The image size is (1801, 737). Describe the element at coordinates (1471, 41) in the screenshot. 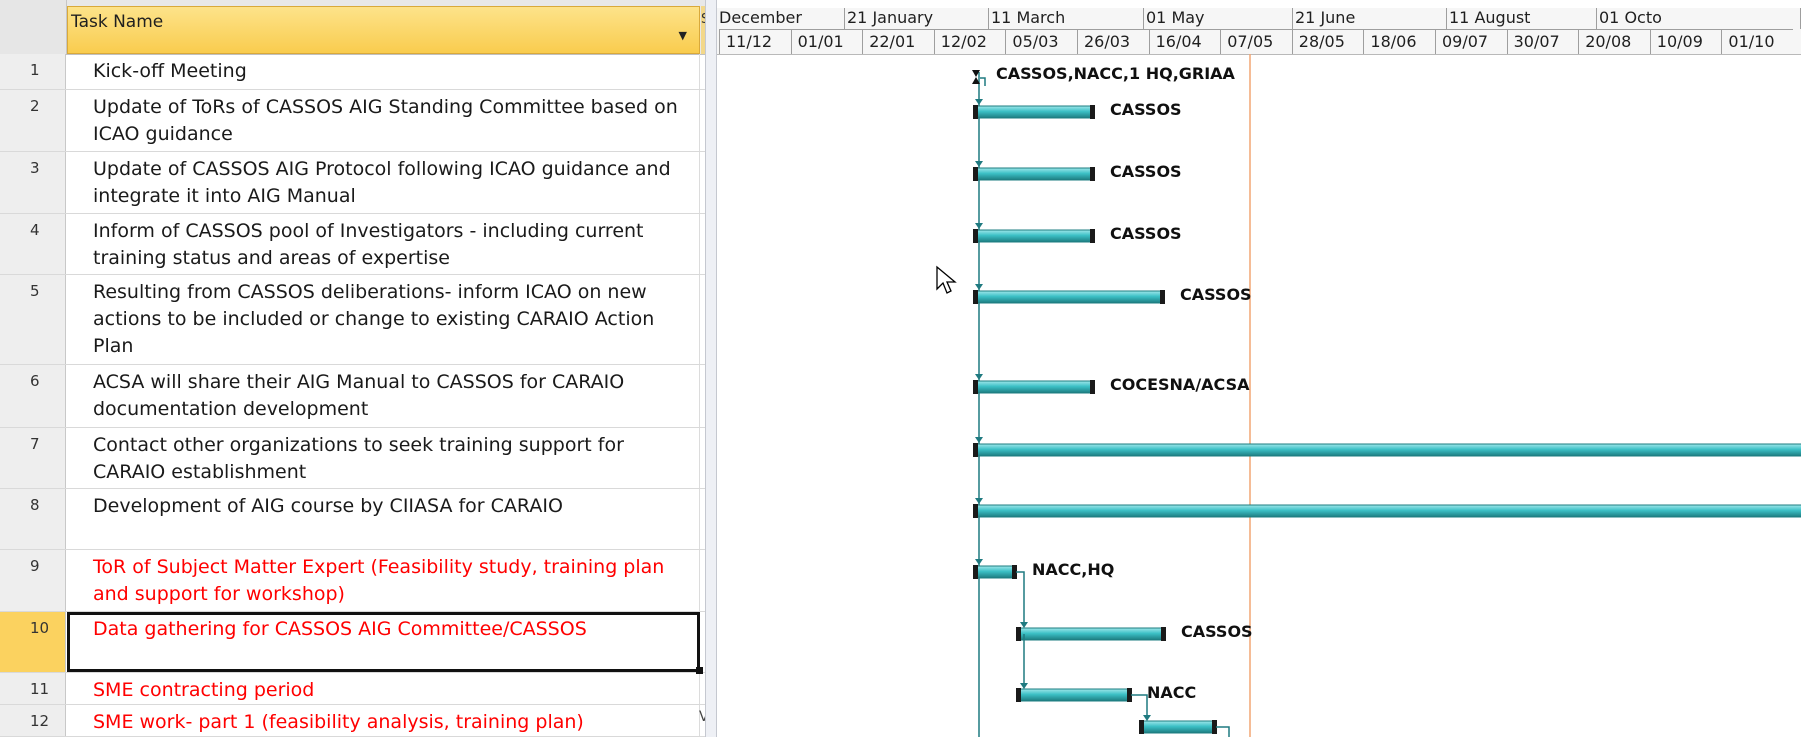

I see `timescale-minor-label: 09/07` at that location.